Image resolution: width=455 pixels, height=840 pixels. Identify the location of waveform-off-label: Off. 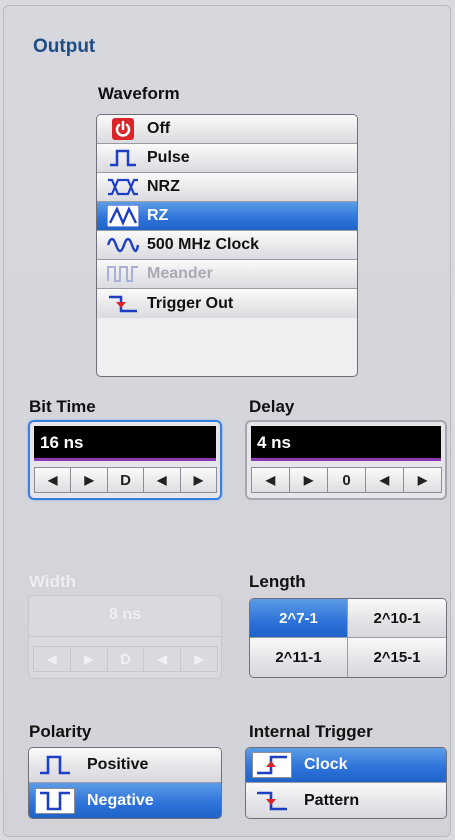
(159, 128).